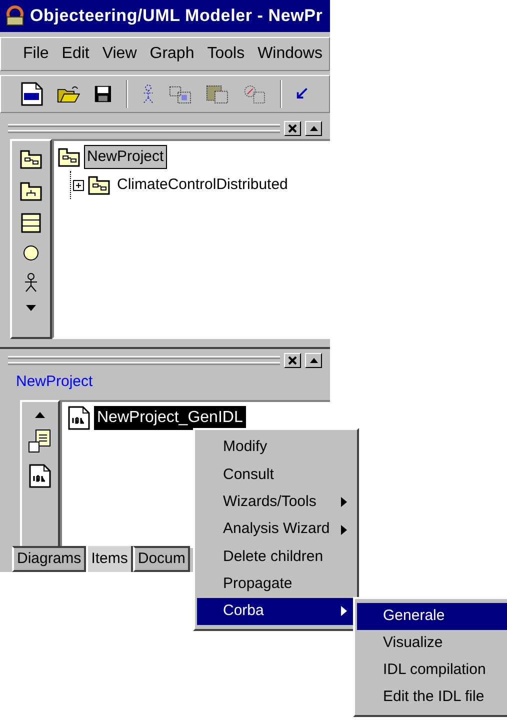 The image size is (507, 720). What do you see at coordinates (276, 530) in the screenshot?
I see `menu-option: Analysis Wizard` at bounding box center [276, 530].